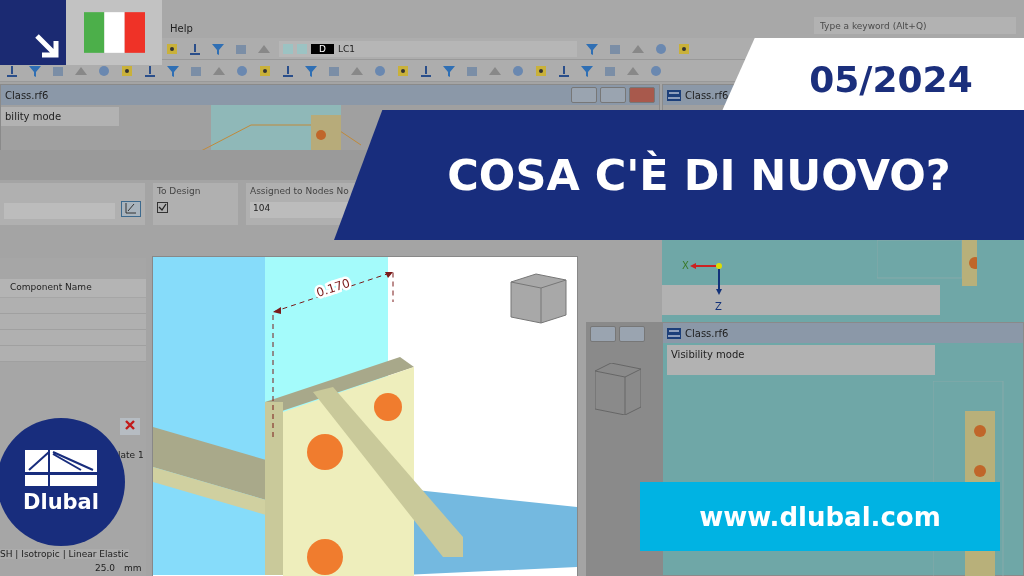  I want to click on flag-icon, so click(114, 32).